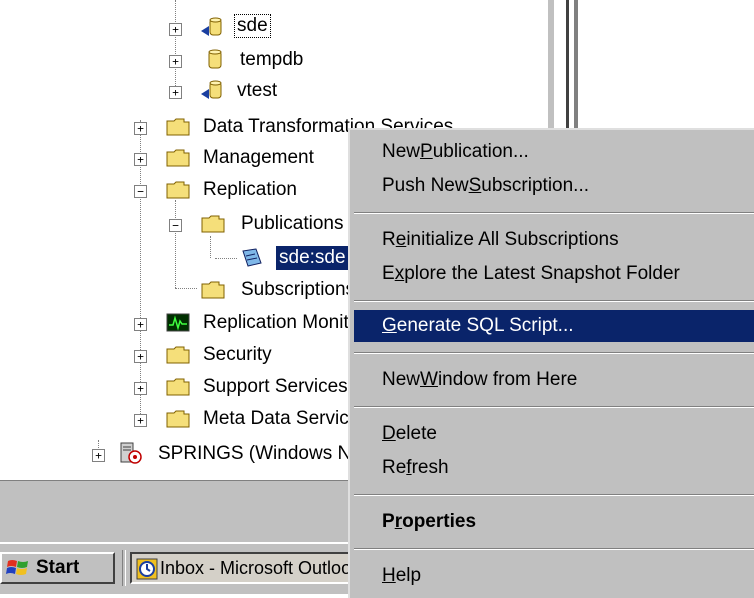 Image resolution: width=754 pixels, height=598 pixels. I want to click on tree-item-label: Support Services, so click(275, 386).